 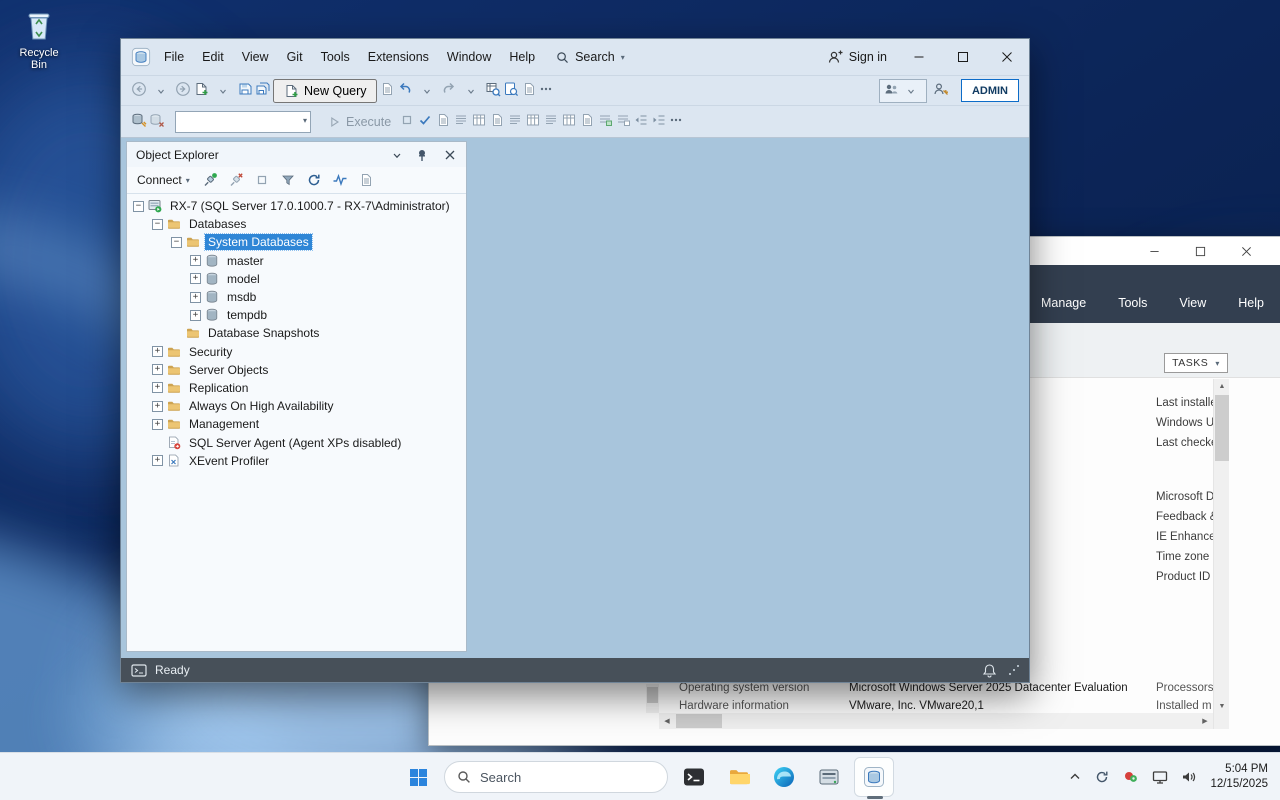 What do you see at coordinates (1132, 303) in the screenshot?
I see `sm-menu-item-tools: Tools` at bounding box center [1132, 303].